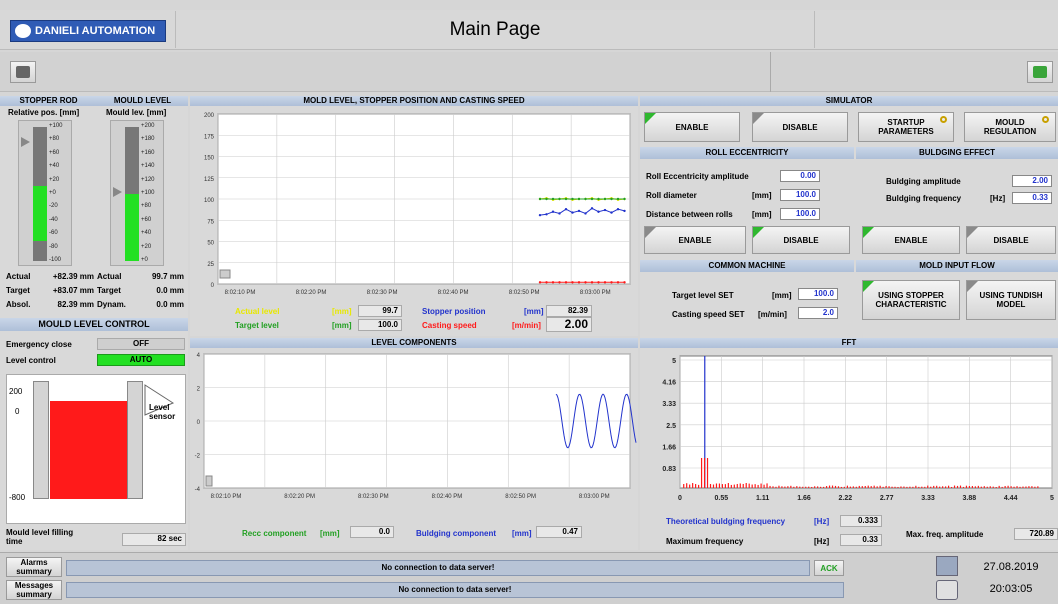 The width and height of the screenshot is (1058, 604). I want to click on bulg-amp-input: 2.00, so click(1032, 181).